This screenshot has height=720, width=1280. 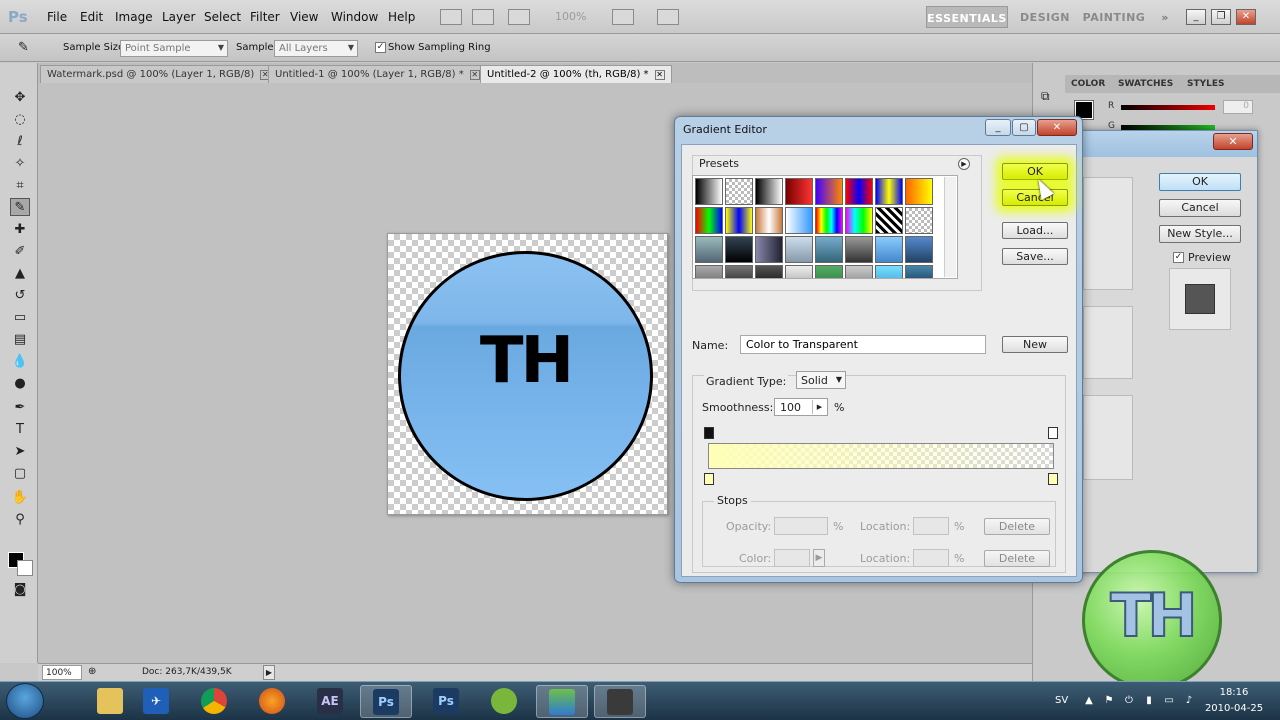 What do you see at coordinates (377, 74) in the screenshot?
I see `tab-untitled-1: Untitled-1 @ 100% (Layer 1, RGB/8) * ✕` at bounding box center [377, 74].